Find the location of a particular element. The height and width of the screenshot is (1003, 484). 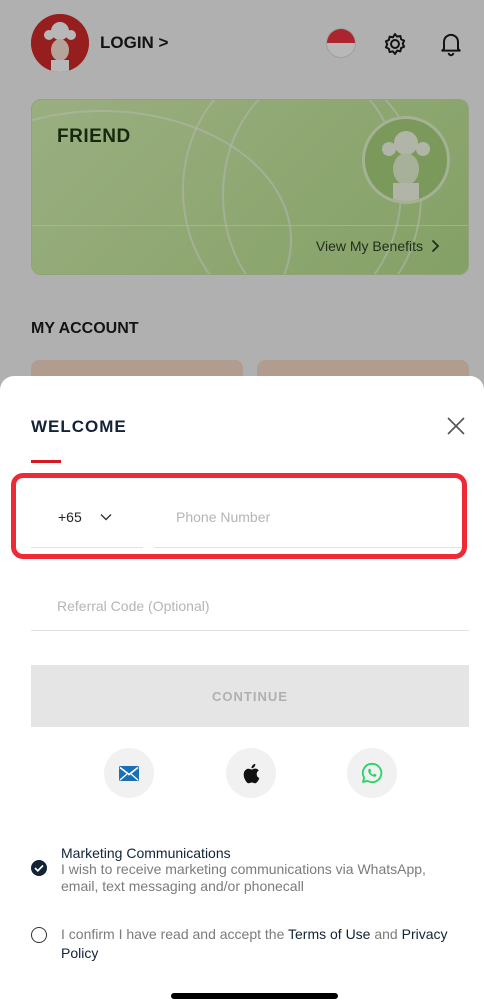

home-indicator is located at coordinates (254, 996).